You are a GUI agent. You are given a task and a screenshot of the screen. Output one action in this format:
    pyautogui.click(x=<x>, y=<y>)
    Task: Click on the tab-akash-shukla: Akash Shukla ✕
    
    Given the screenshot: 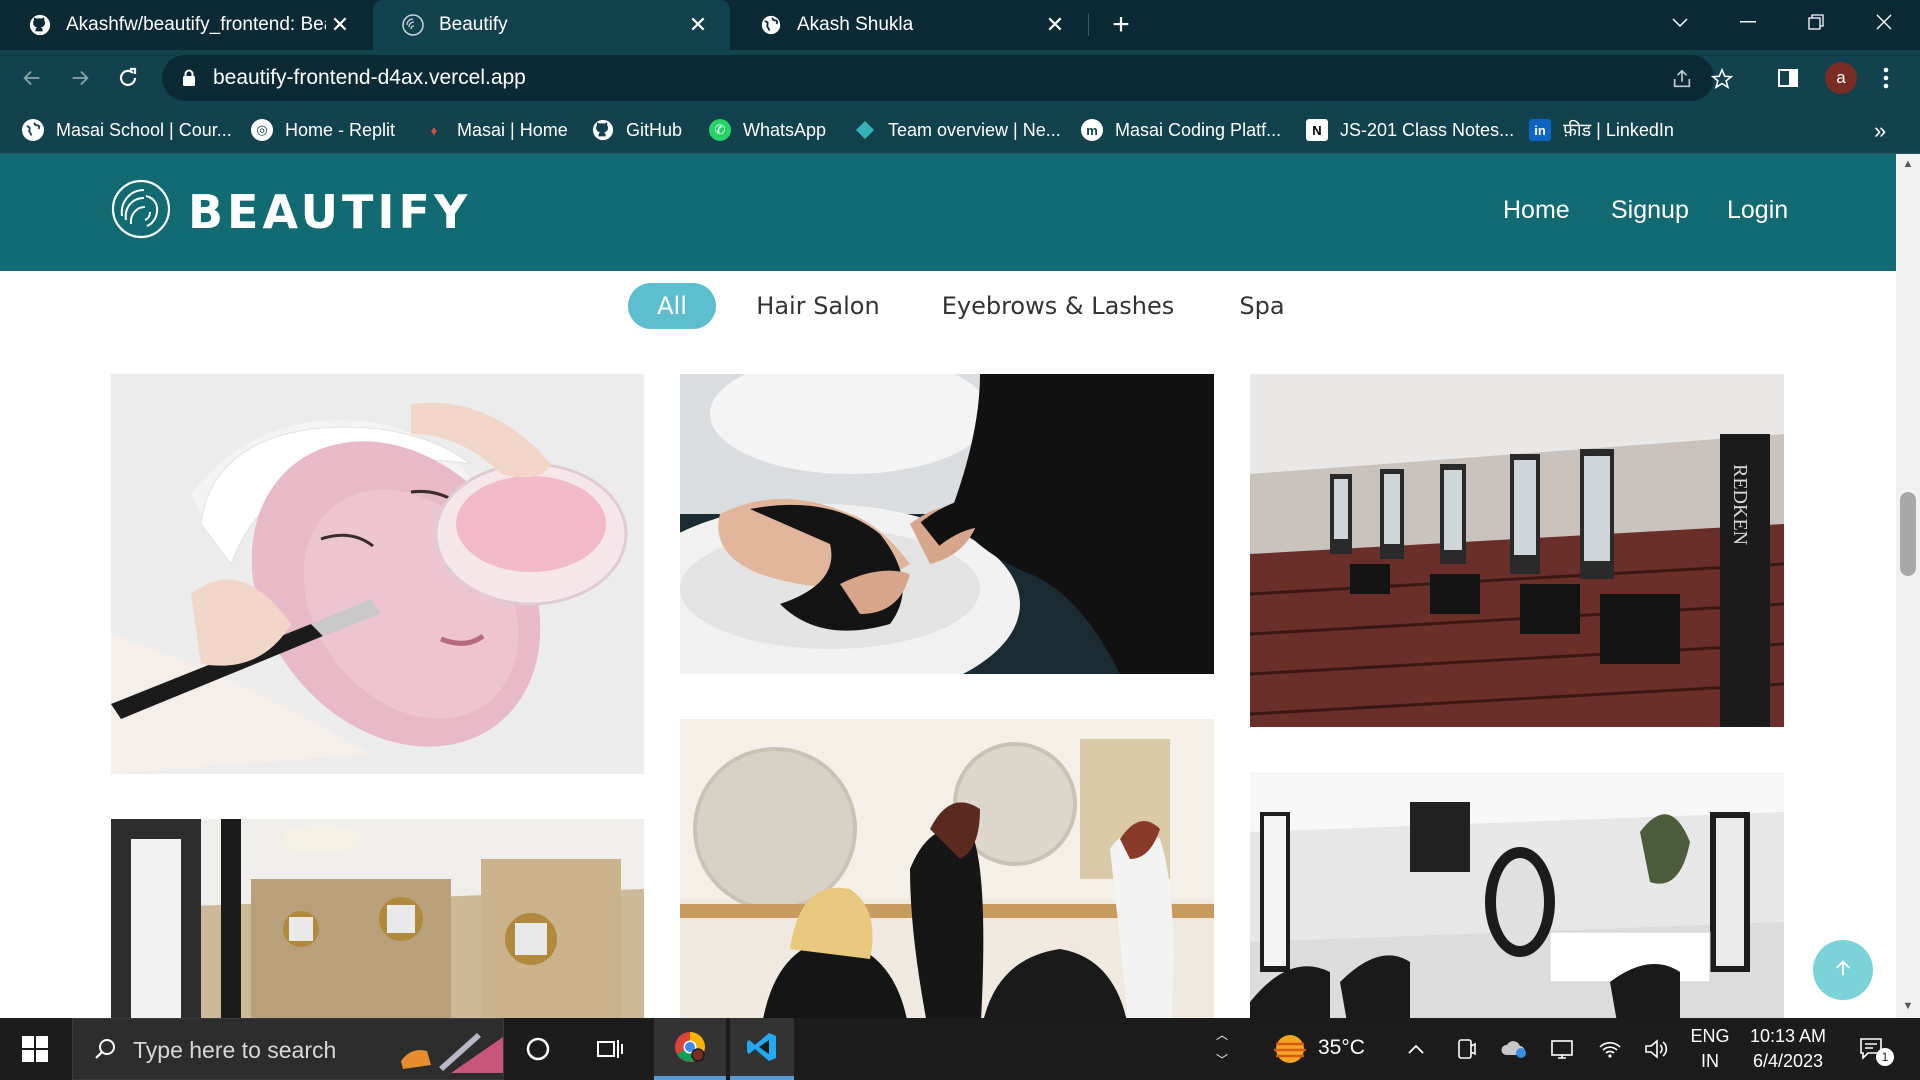 What is the action you would take?
    pyautogui.click(x=909, y=25)
    